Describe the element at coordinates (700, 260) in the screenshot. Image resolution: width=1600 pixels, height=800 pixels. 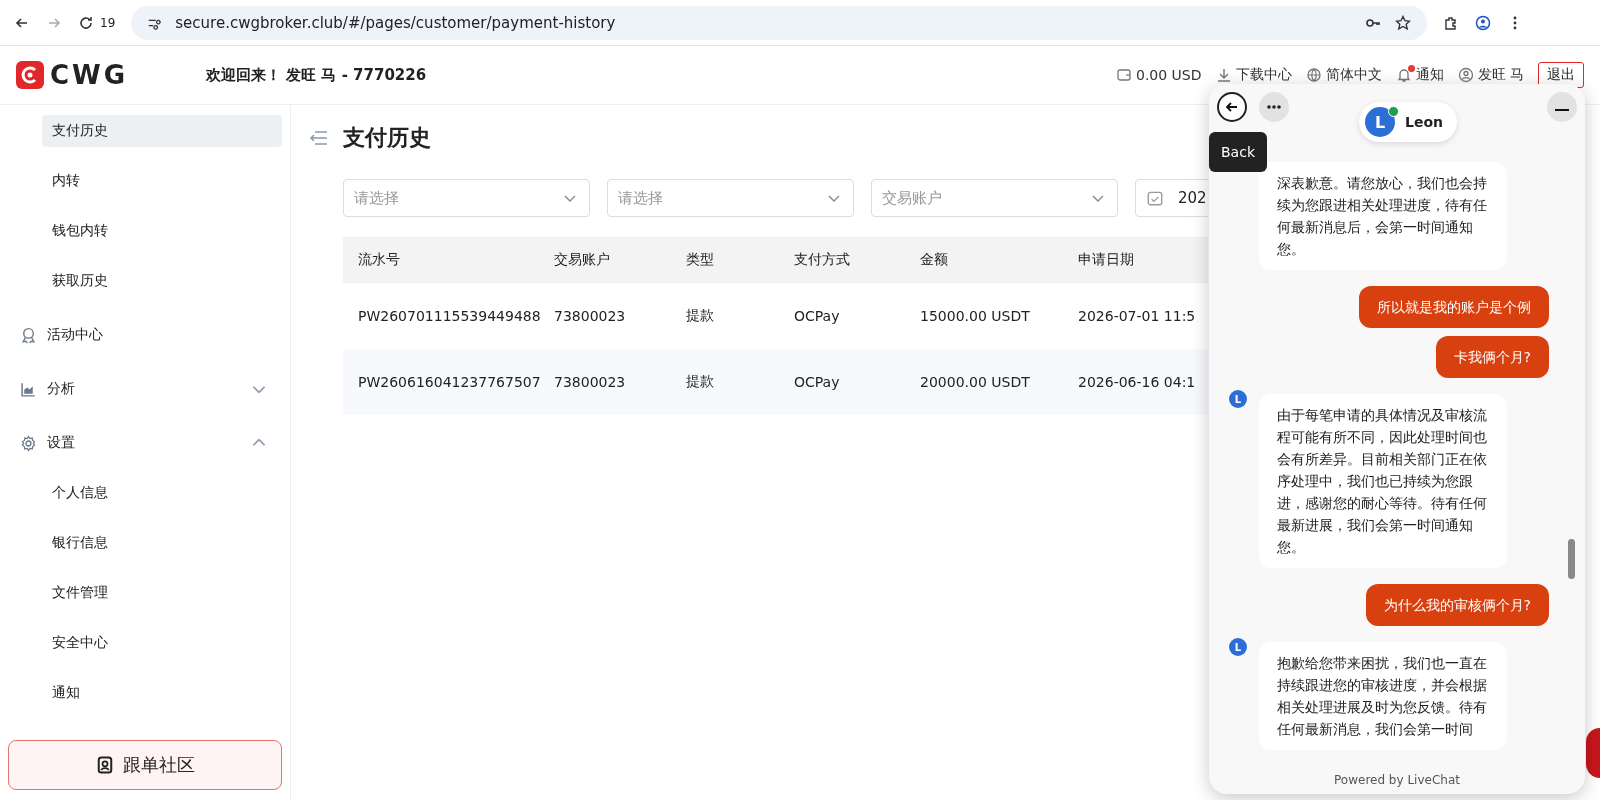
I see `column-header: 类型` at that location.